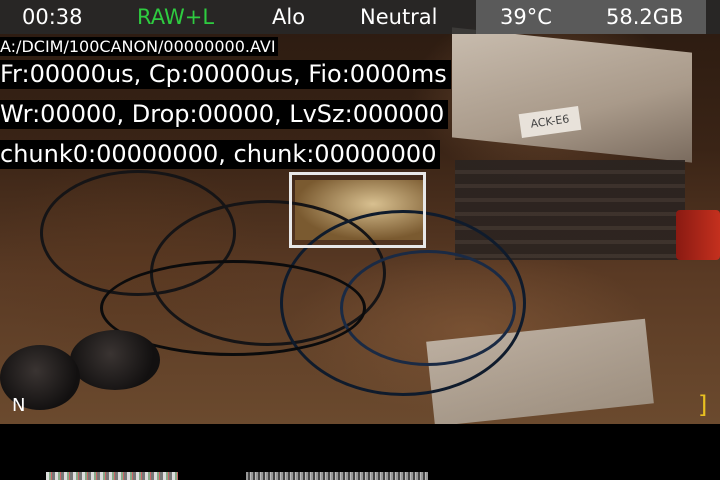 The width and height of the screenshot is (720, 480). What do you see at coordinates (572, 95) in the screenshot?
I see `product-box` at bounding box center [572, 95].